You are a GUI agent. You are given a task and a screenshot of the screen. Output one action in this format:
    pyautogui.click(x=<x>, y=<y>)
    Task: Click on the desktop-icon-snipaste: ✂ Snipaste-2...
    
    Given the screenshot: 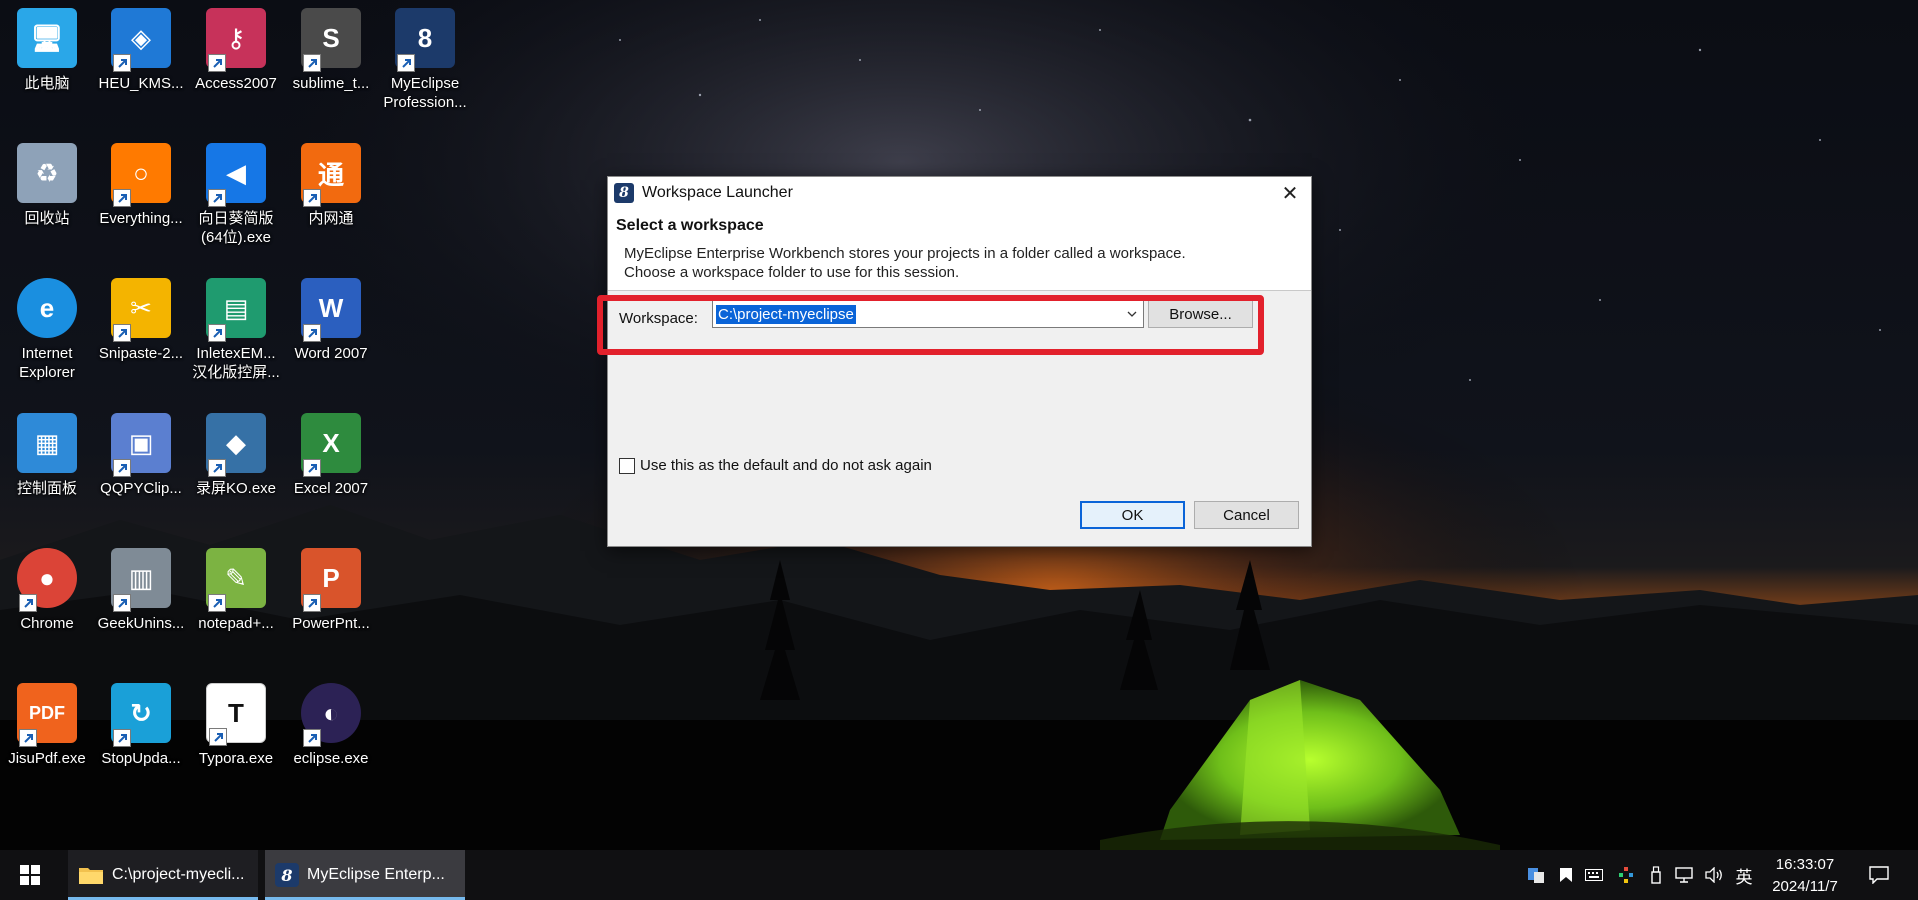 What is the action you would take?
    pyautogui.click(x=141, y=338)
    